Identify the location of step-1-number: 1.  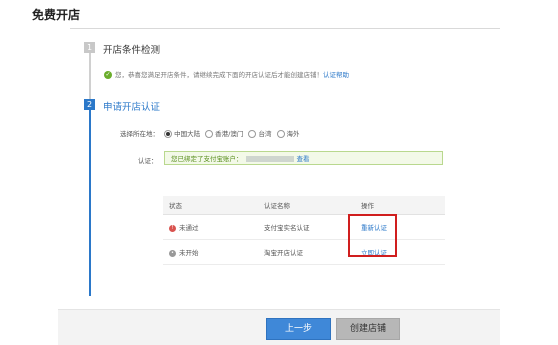
(89, 47).